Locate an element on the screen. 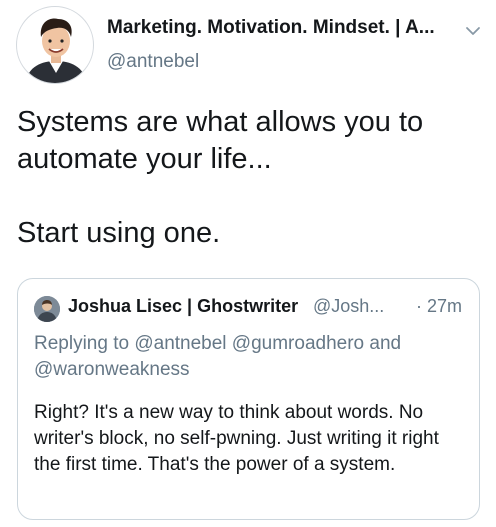 The height and width of the screenshot is (527, 496). replying-mentions: @antnebel @gumroadhero is located at coordinates (249, 343).